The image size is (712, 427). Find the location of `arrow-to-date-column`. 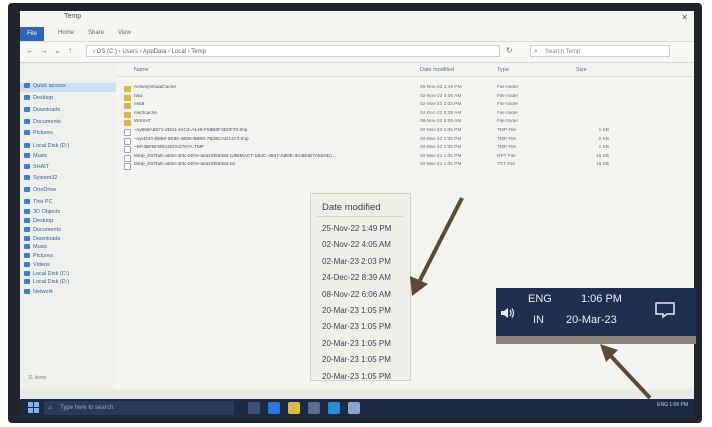

arrow-to-date-column is located at coordinates (437, 246).